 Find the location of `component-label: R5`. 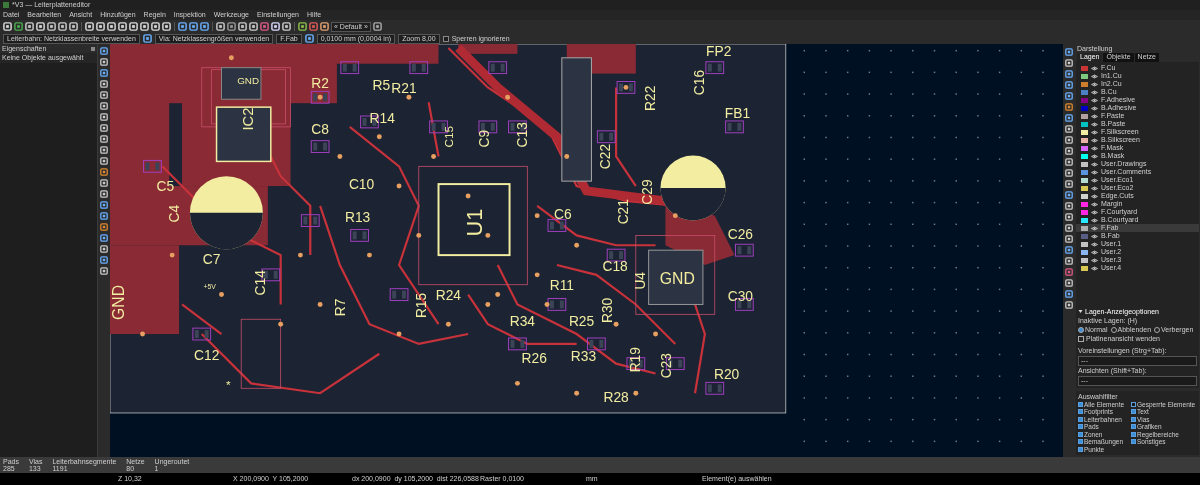

component-label: R5 is located at coordinates (381, 85).